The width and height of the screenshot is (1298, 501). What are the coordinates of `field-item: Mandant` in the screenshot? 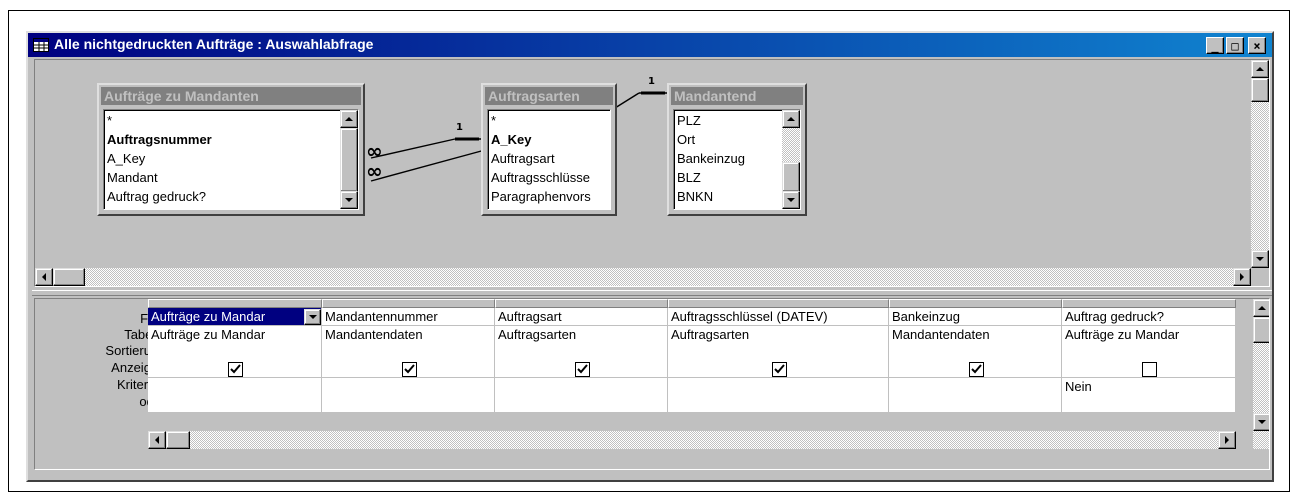 It's located at (222, 177).